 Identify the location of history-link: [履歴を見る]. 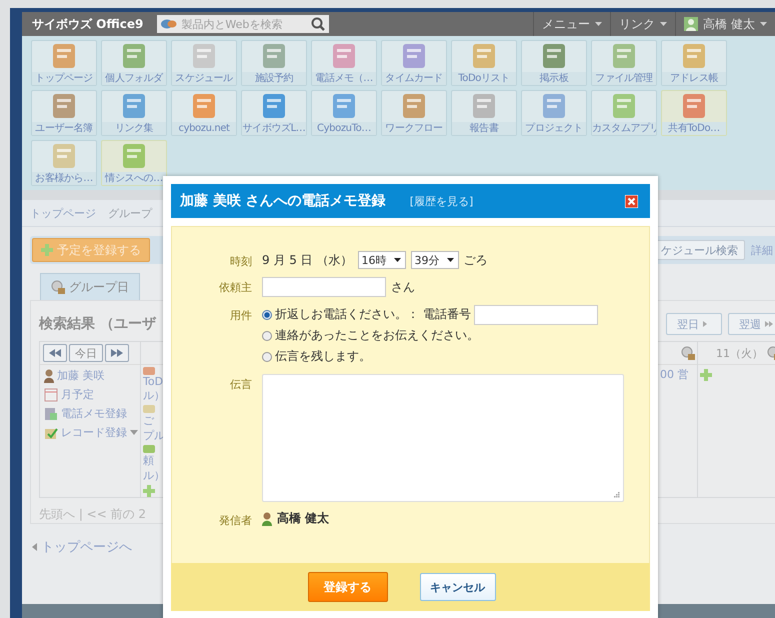
(442, 201).